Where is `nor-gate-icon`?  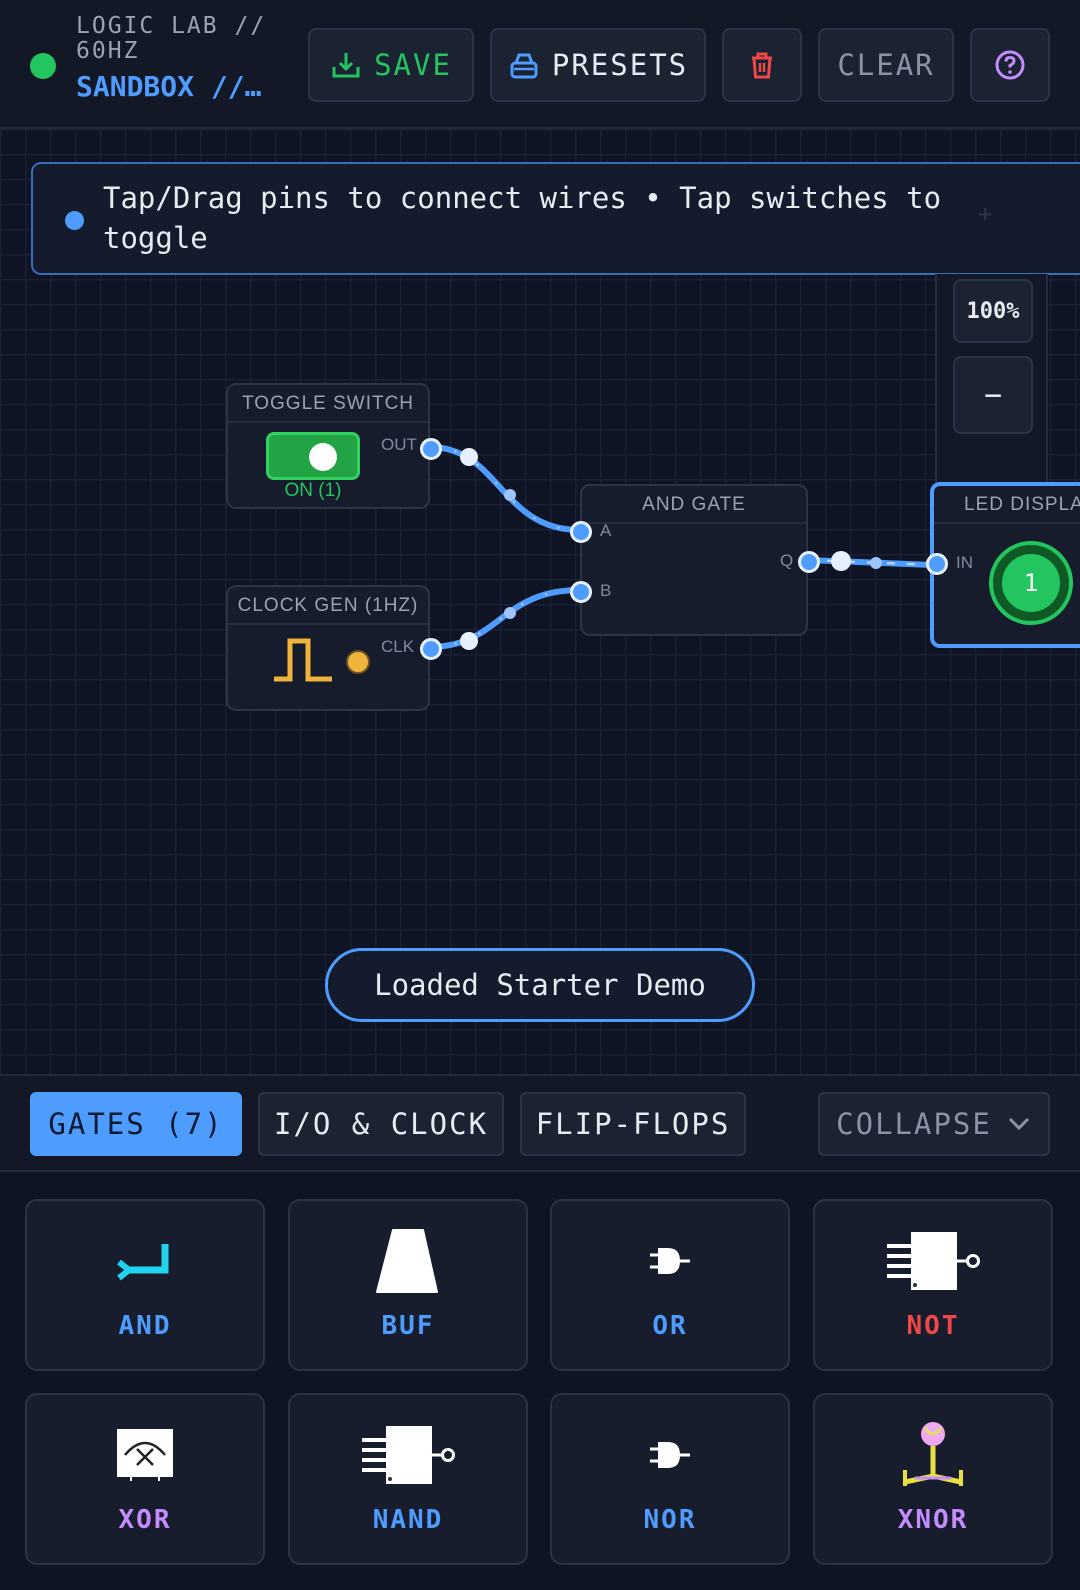
nor-gate-icon is located at coordinates (670, 1455).